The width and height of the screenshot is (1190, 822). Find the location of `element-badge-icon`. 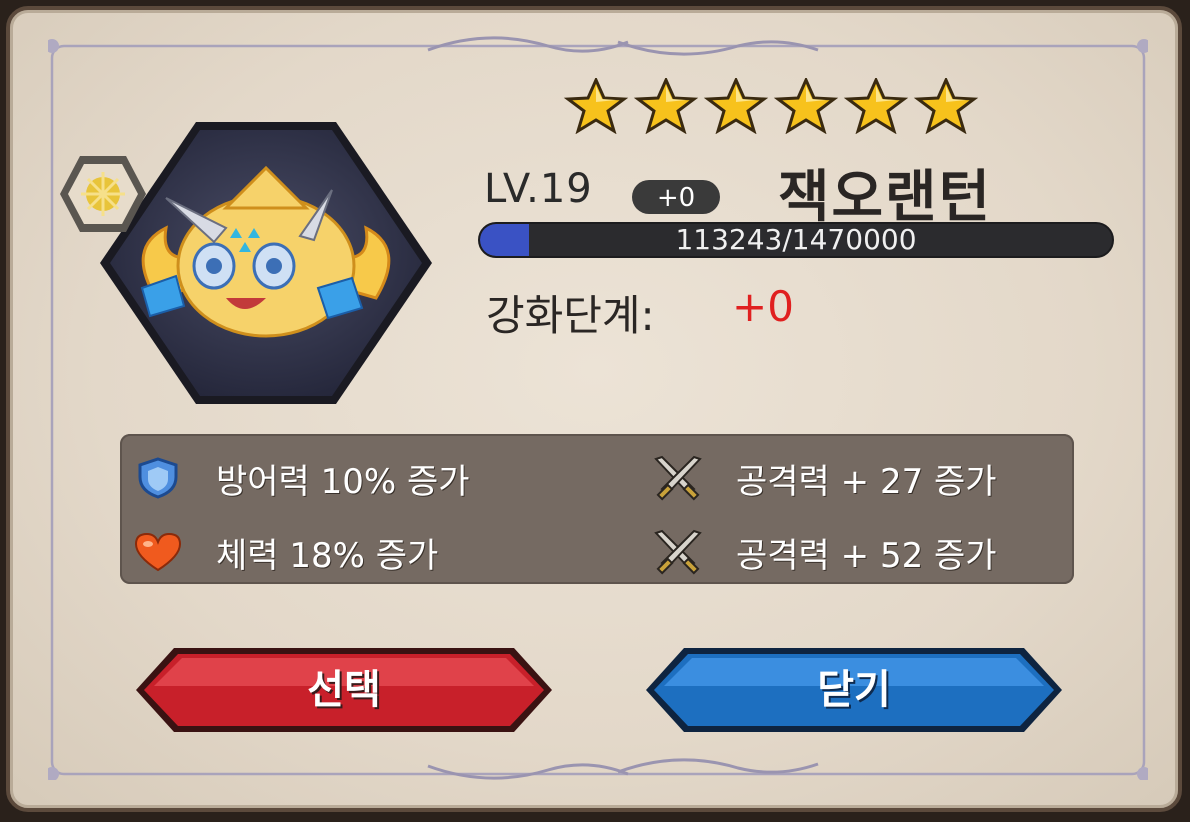

element-badge-icon is located at coordinates (103, 194).